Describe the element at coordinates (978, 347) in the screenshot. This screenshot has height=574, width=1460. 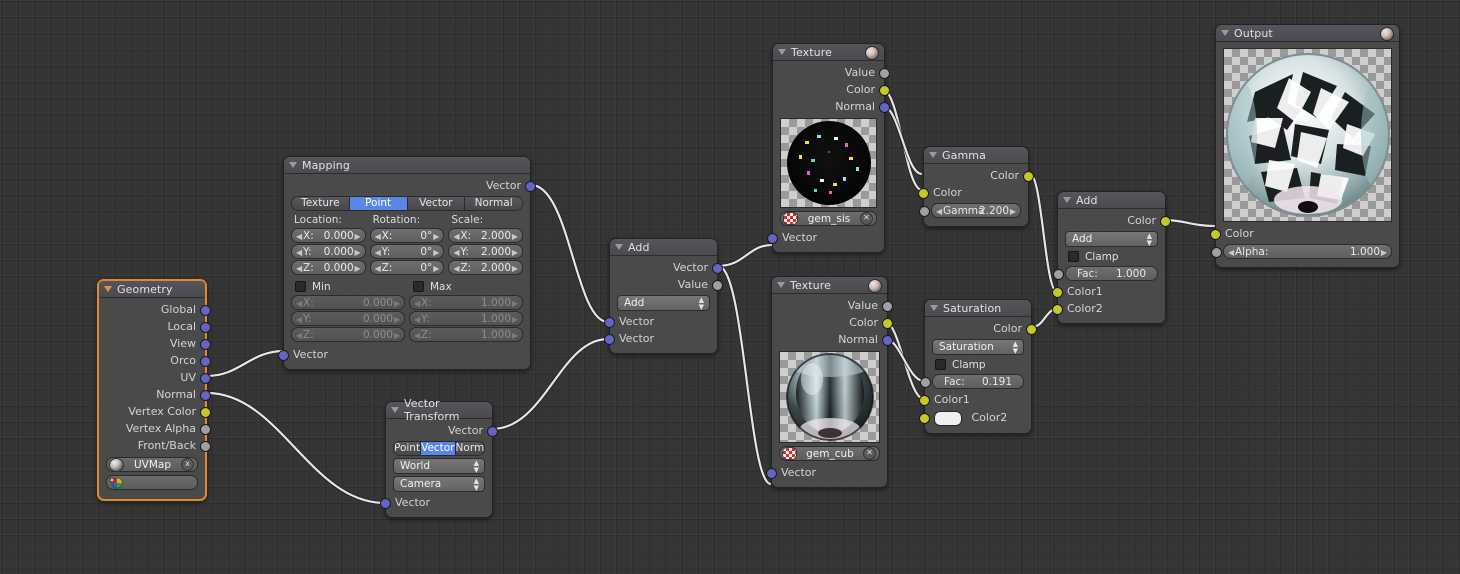
I see `blend-mode-dropdown: Saturation ▲ ▼` at that location.